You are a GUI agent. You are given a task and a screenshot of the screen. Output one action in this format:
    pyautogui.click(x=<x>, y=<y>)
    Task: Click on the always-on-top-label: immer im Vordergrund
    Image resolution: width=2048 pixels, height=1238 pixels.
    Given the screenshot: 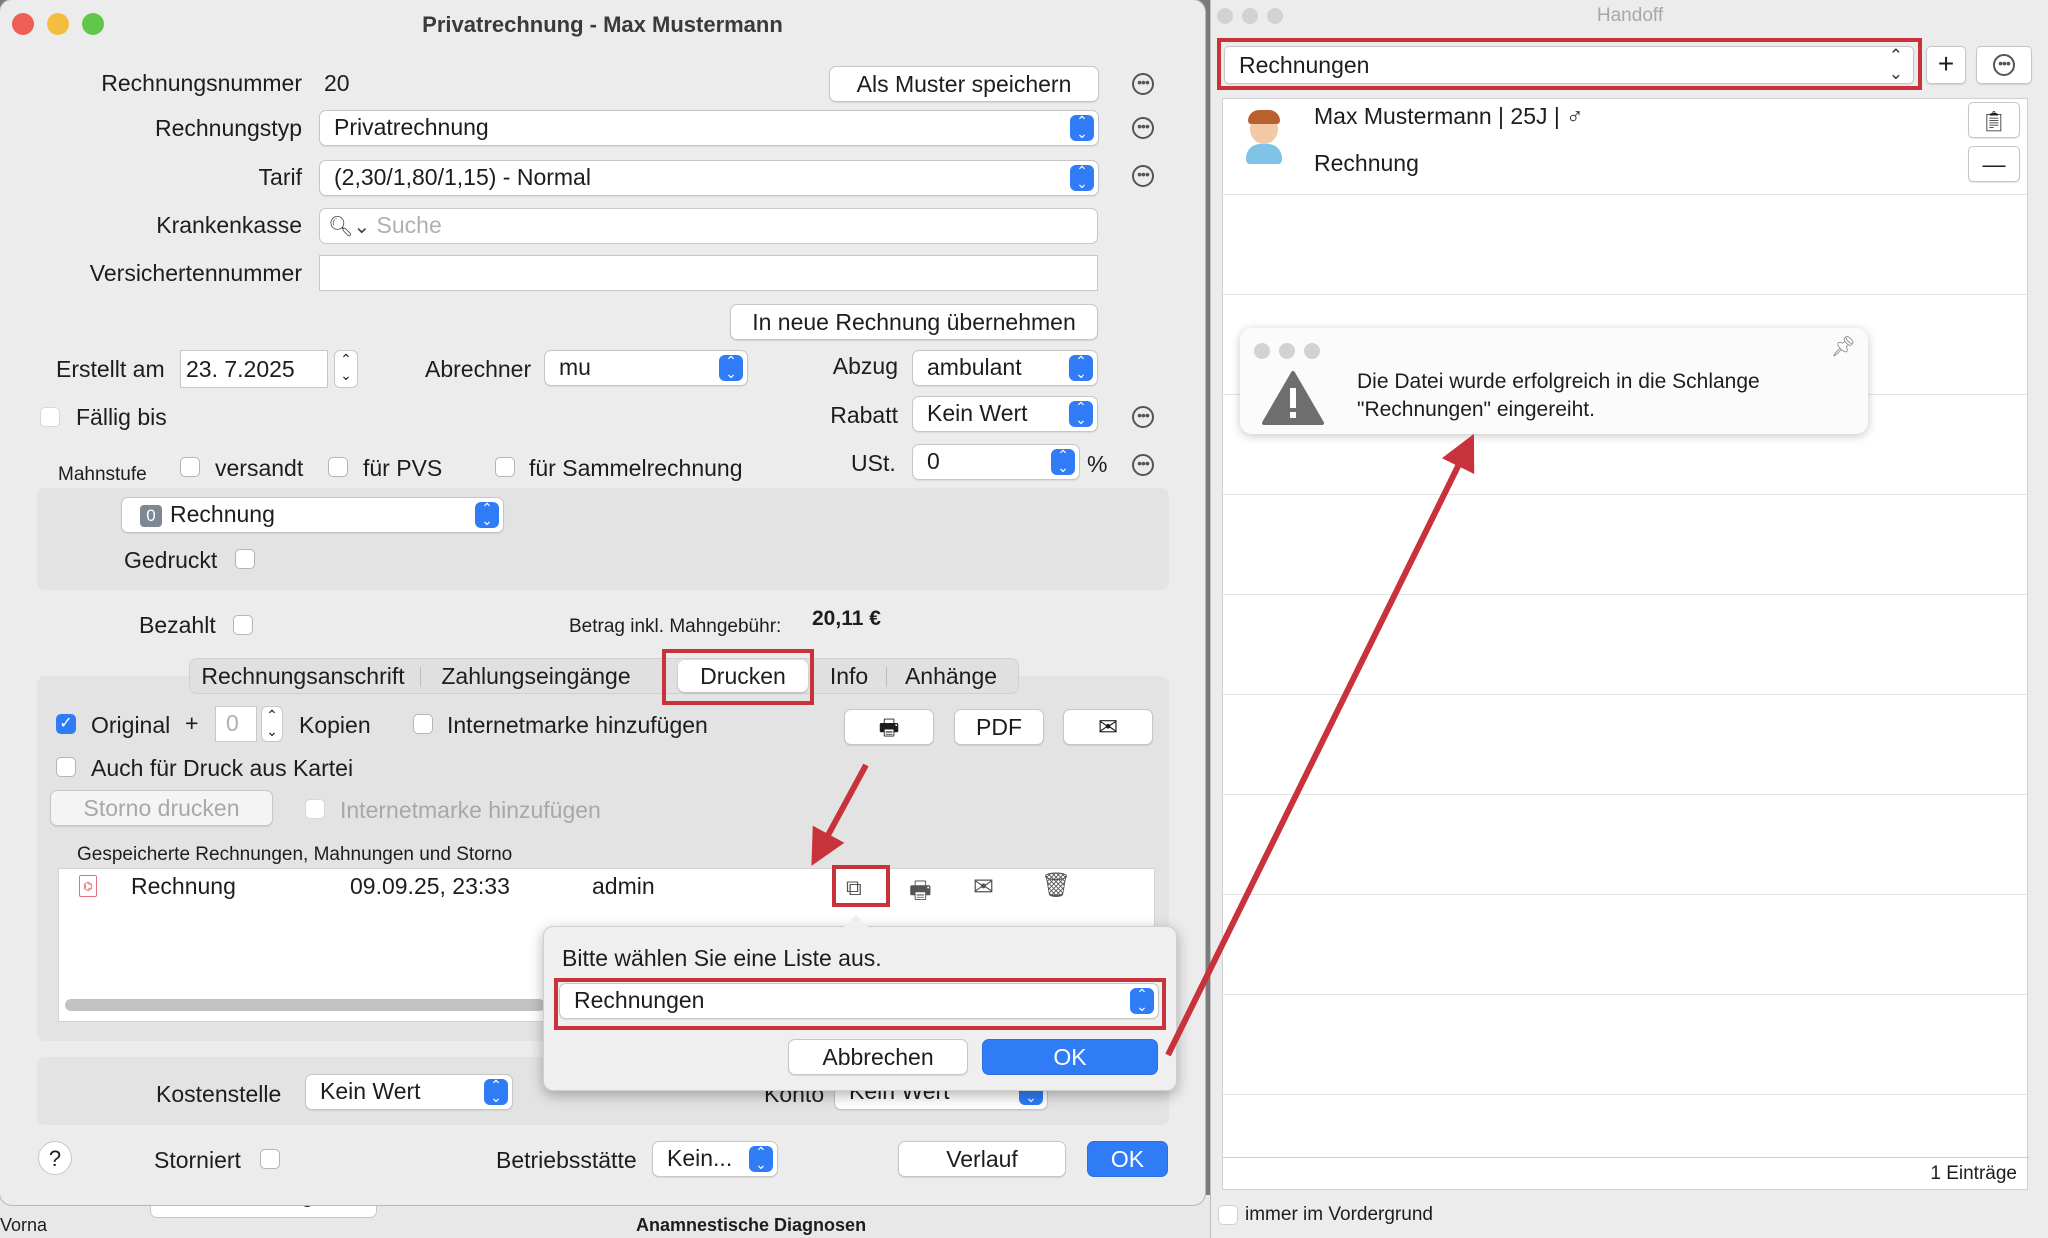 What is the action you would take?
    pyautogui.click(x=1339, y=1214)
    